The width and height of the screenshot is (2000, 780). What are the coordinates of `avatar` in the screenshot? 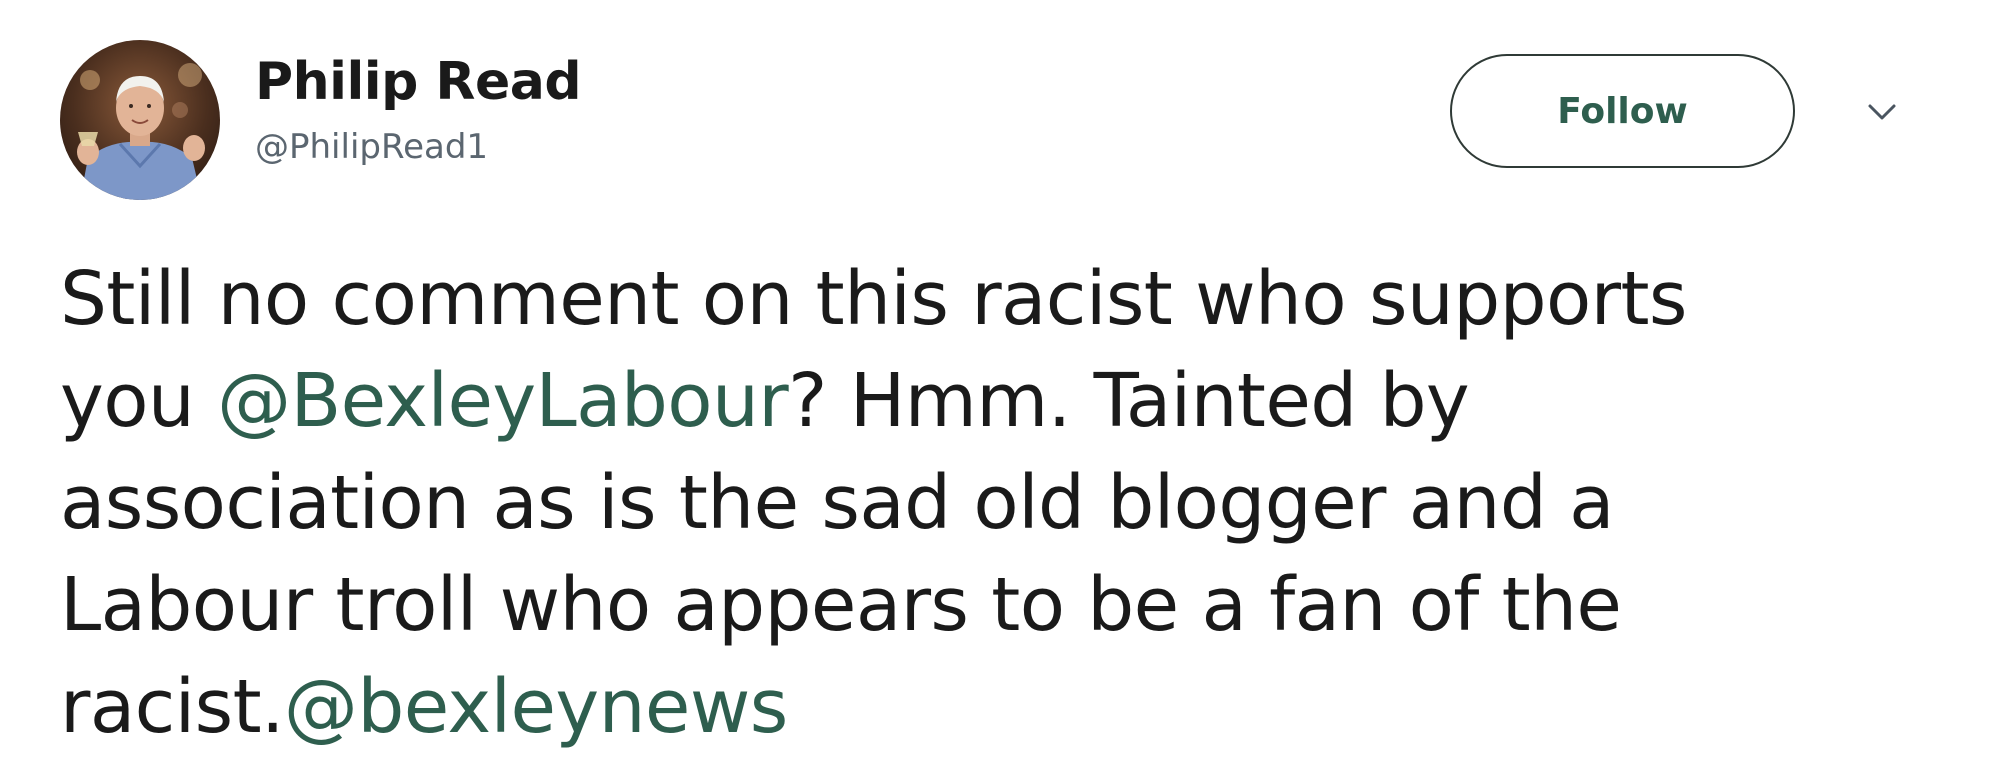 It's located at (140, 120).